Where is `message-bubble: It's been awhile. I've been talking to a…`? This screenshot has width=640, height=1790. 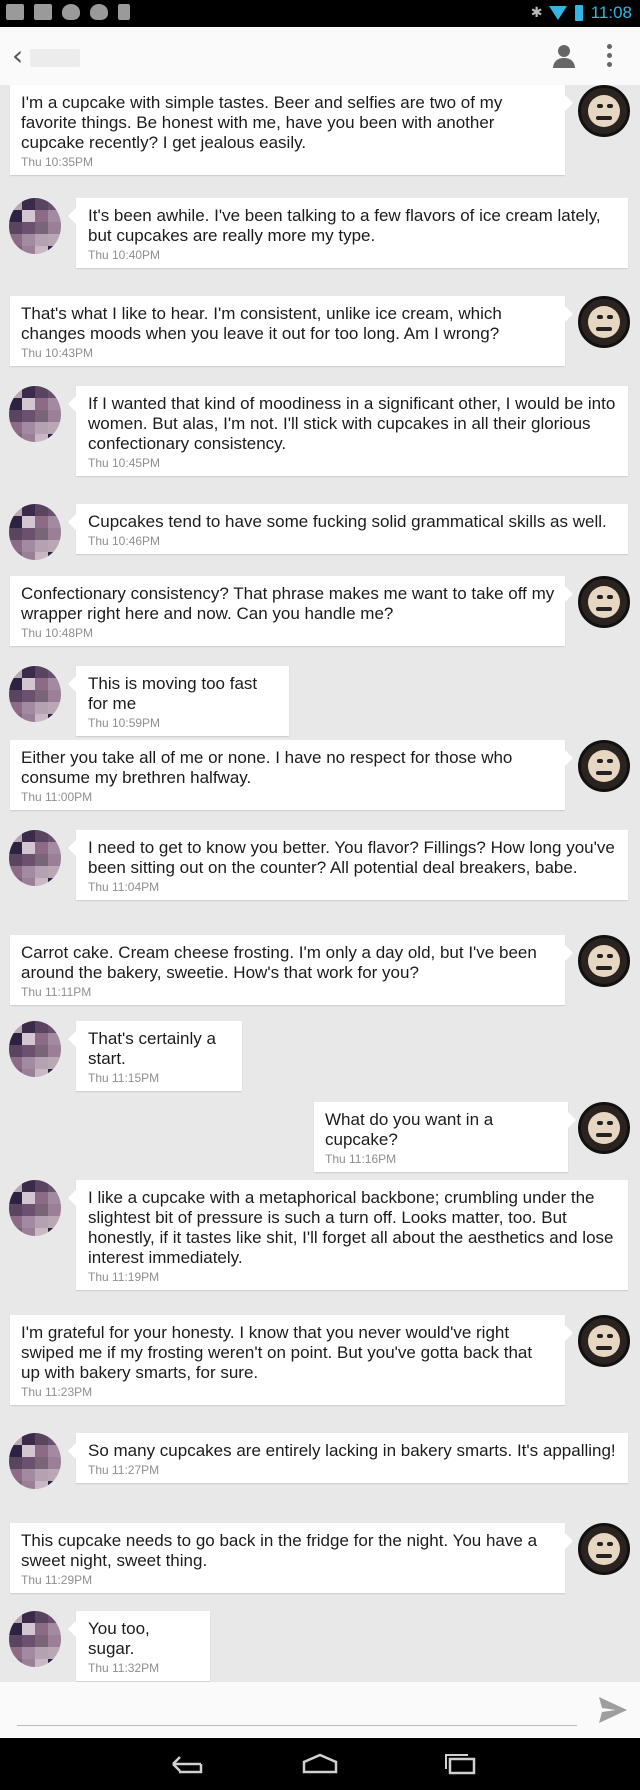
message-bubble: It's been awhile. I've been talking to a… is located at coordinates (348, 233).